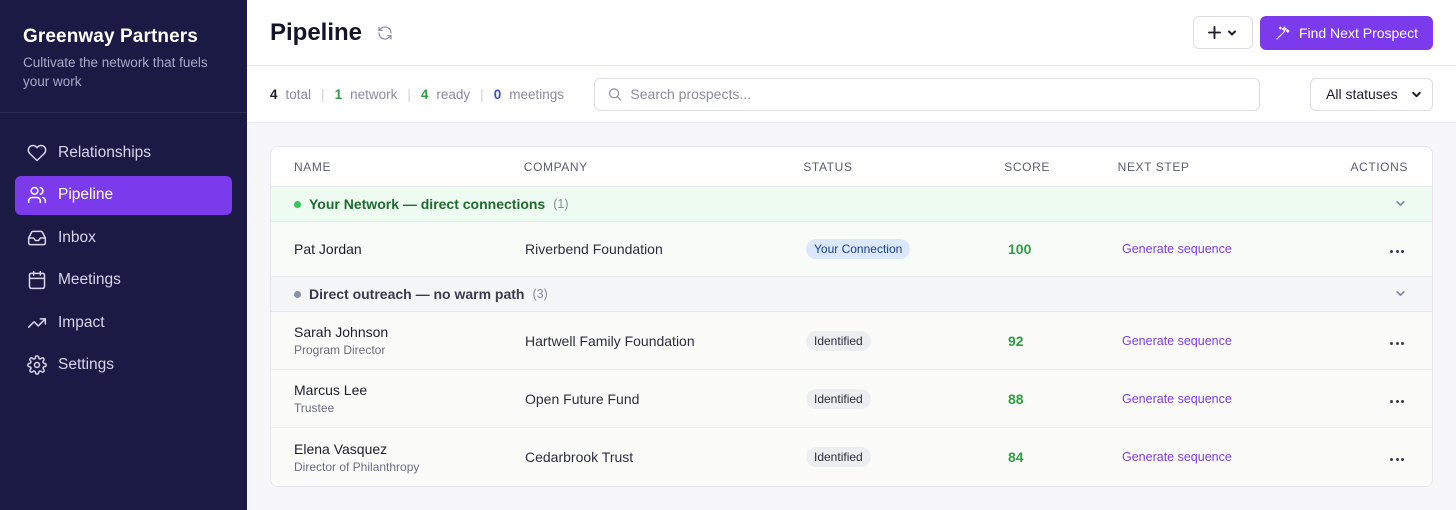 This screenshot has height=510, width=1456. Describe the element at coordinates (453, 94) in the screenshot. I see `stat-ready-label: ready` at that location.